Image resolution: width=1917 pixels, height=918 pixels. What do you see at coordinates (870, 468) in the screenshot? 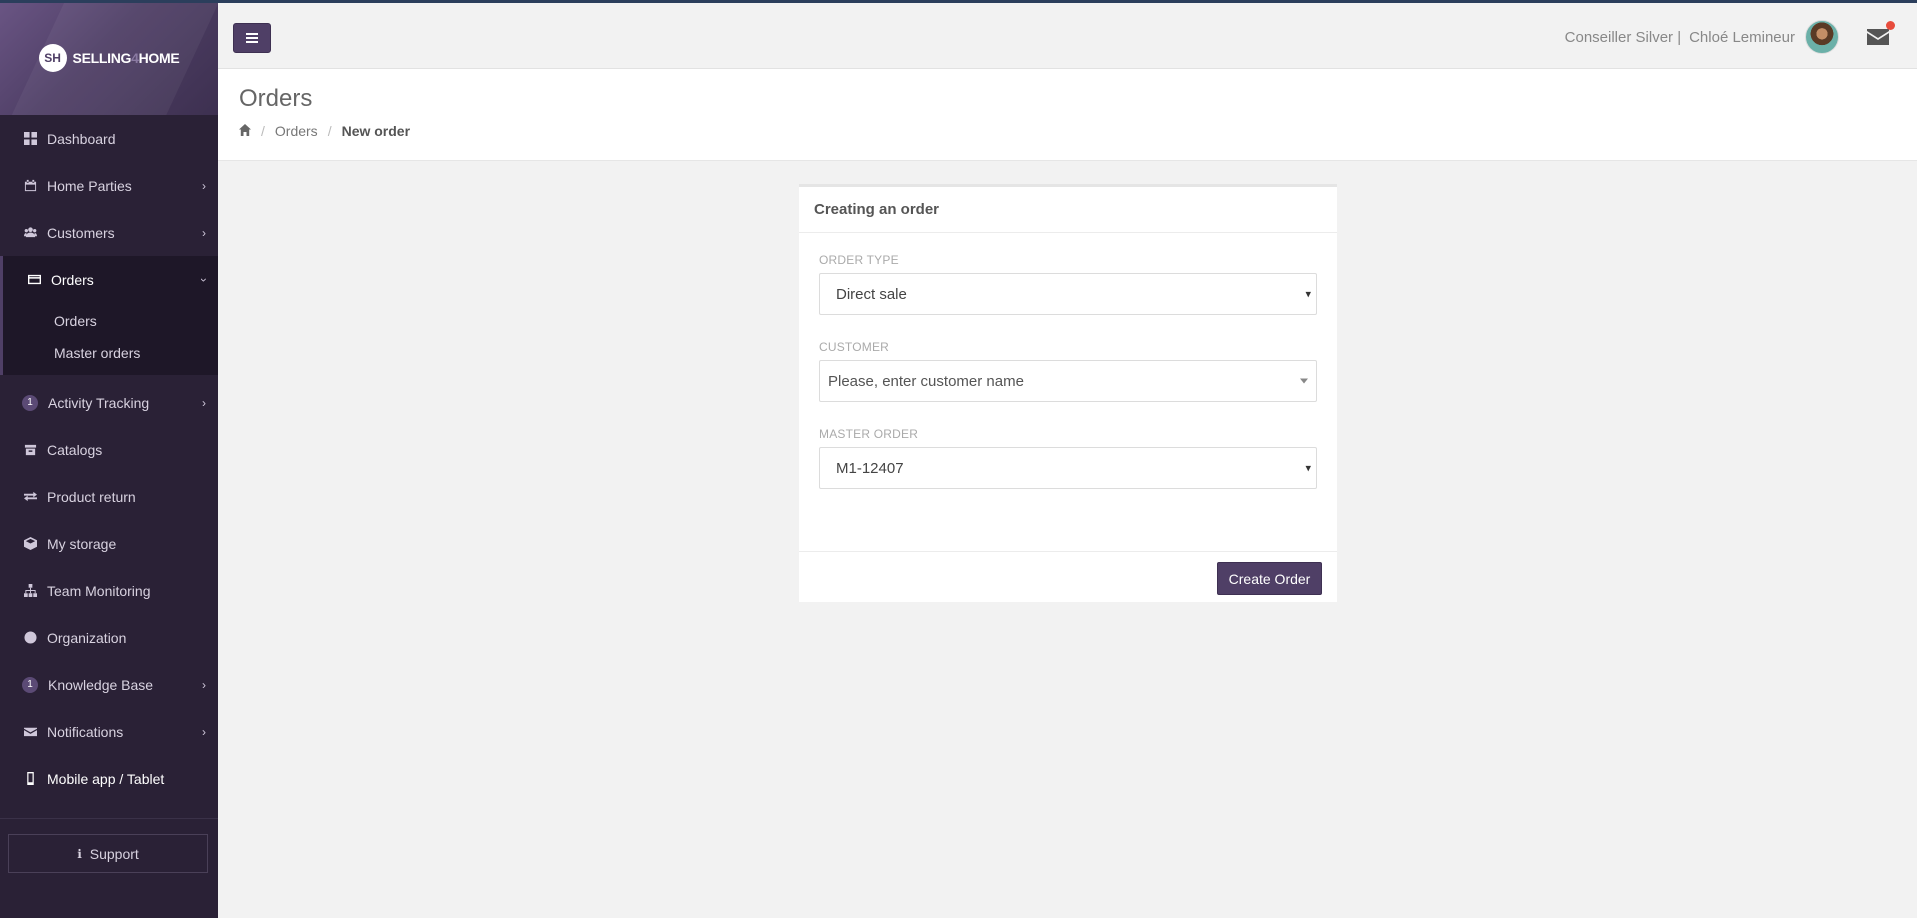
I see `master-order-value: M1-12407` at bounding box center [870, 468].